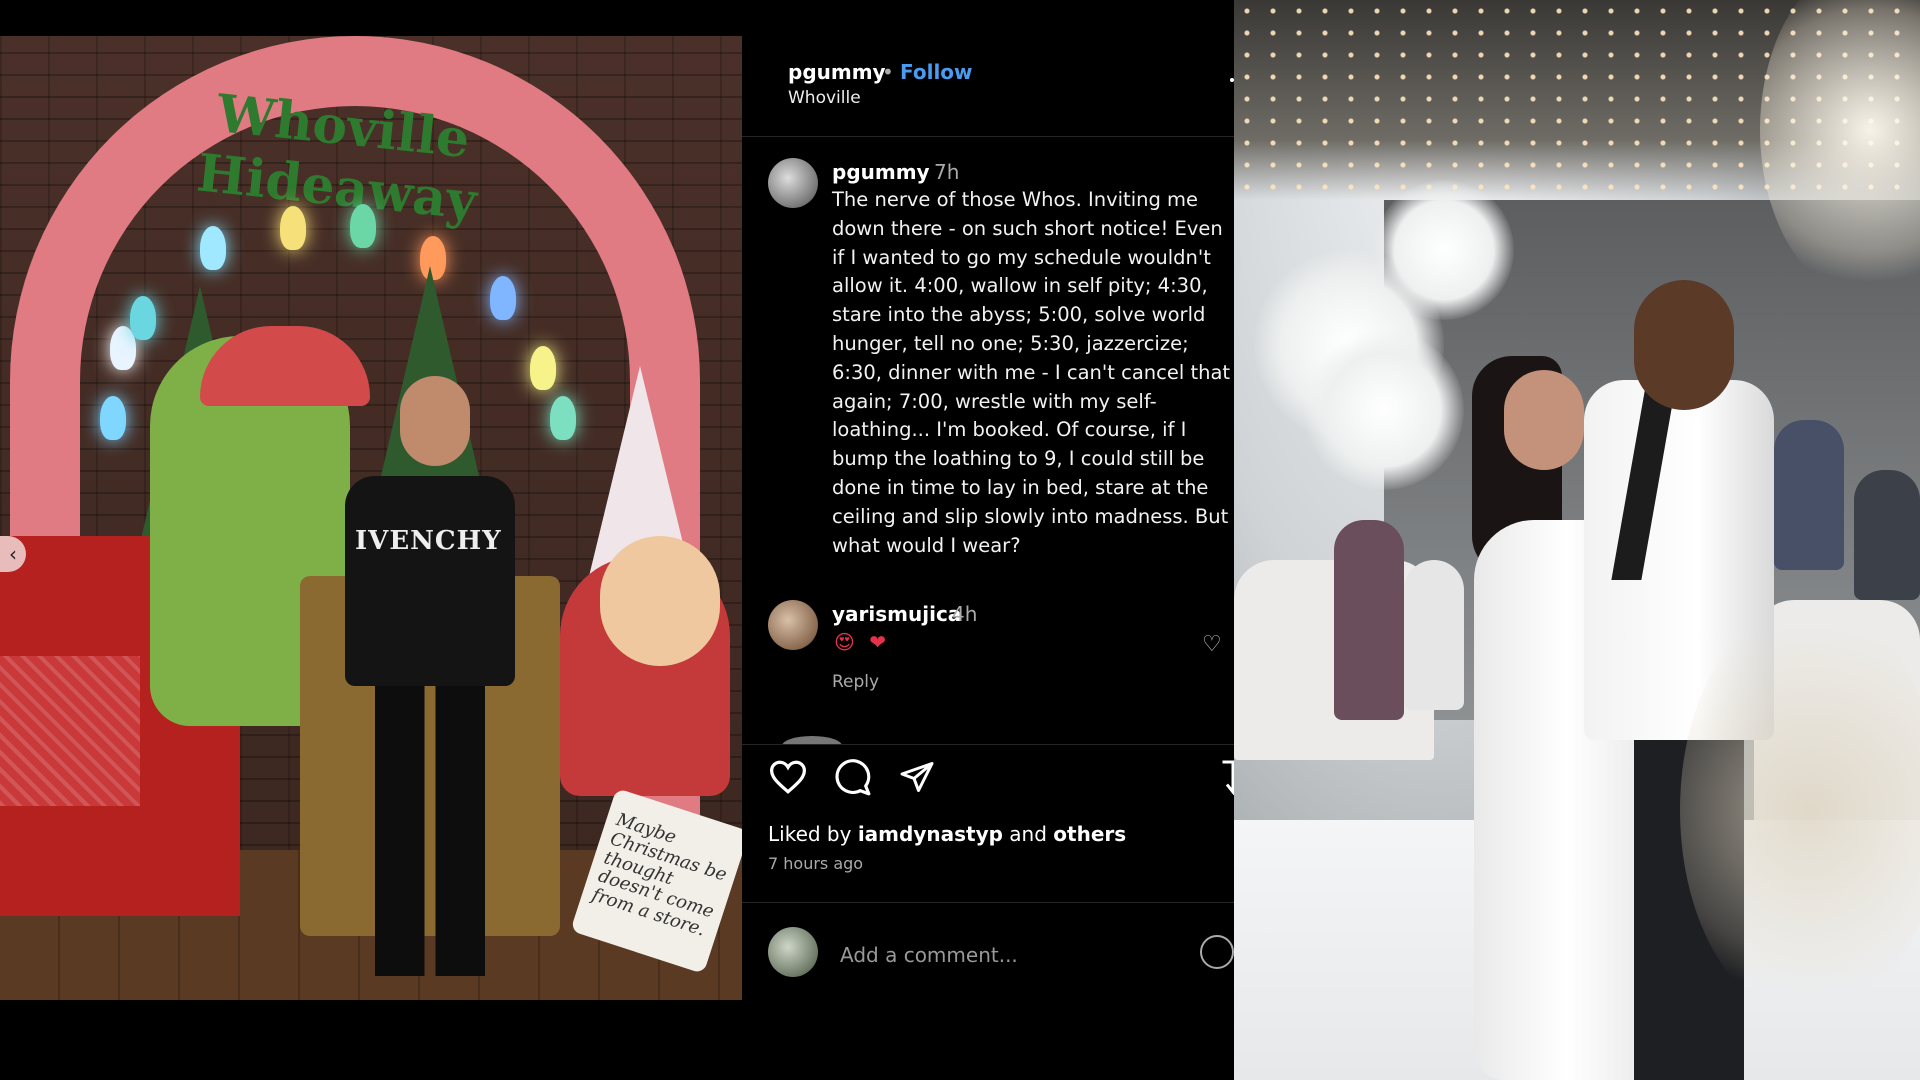 This screenshot has width=1920, height=1080. I want to click on woman-figure: IVENCHY, so click(425, 671).